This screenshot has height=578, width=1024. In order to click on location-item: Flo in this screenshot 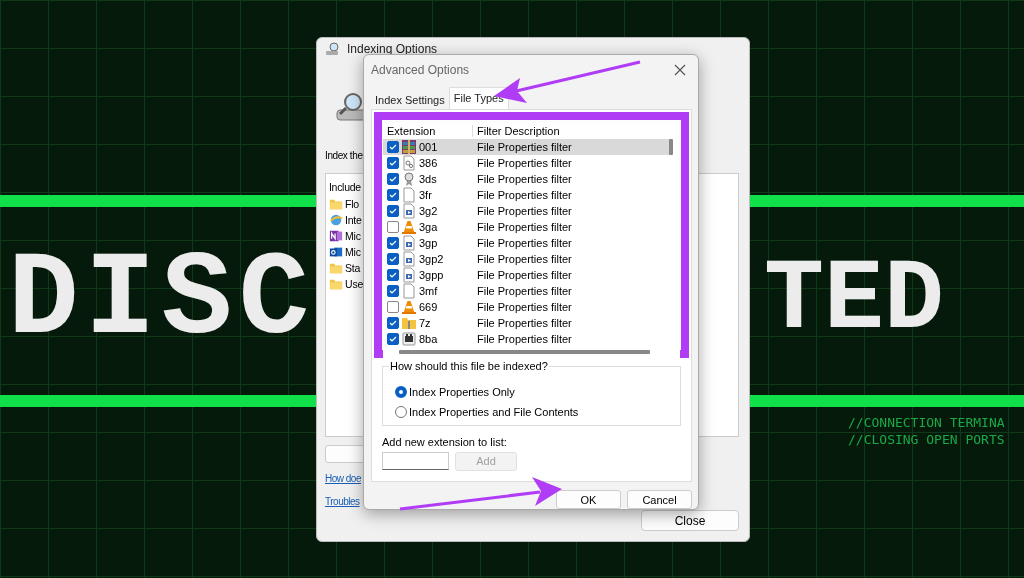, I will do `click(352, 204)`.